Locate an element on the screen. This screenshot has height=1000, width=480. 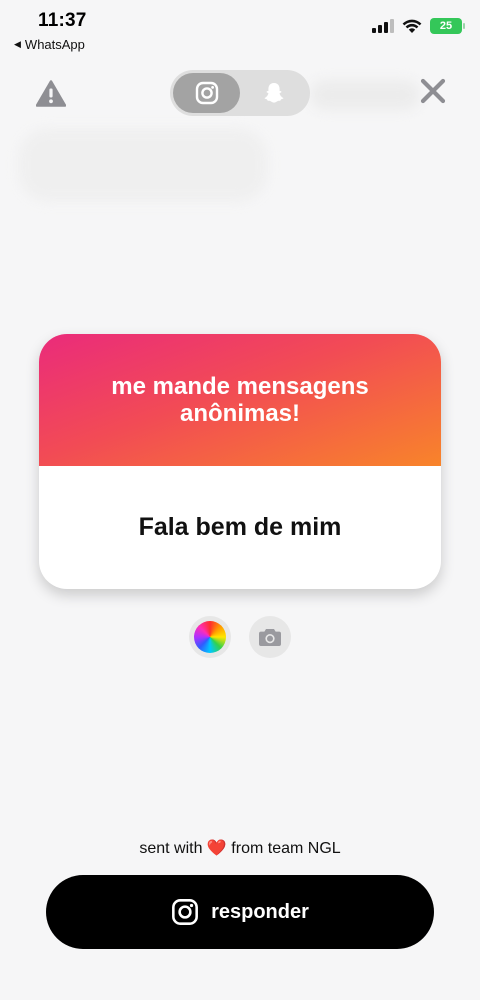
color-picker-button is located at coordinates (210, 637).